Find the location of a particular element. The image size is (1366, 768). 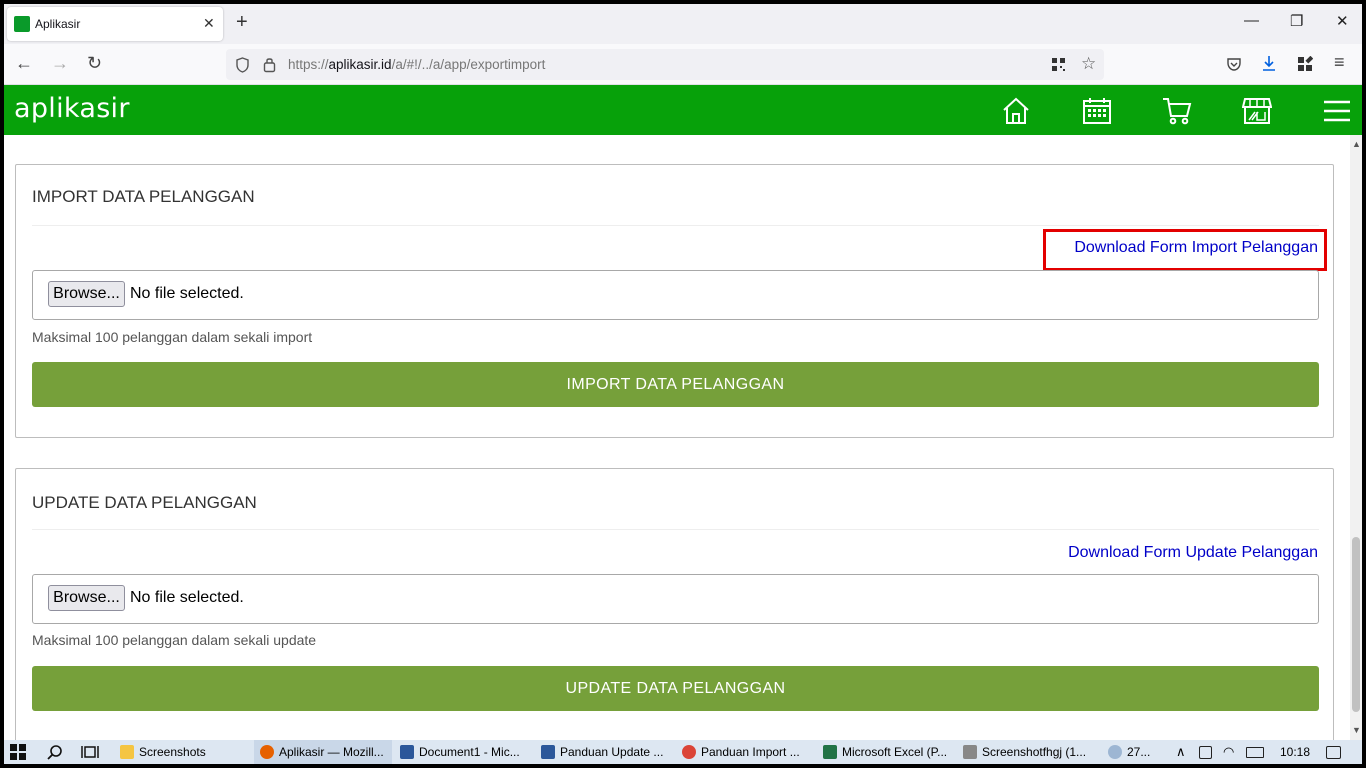

tab-title: Aplikasir is located at coordinates (58, 24).